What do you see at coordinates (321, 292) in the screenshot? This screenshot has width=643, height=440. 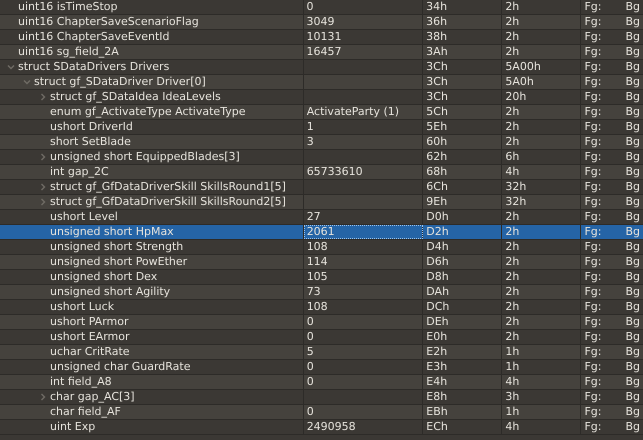 I see `table-row: unsigned short Agility 73 DAh 2h Fg: Bg` at bounding box center [321, 292].